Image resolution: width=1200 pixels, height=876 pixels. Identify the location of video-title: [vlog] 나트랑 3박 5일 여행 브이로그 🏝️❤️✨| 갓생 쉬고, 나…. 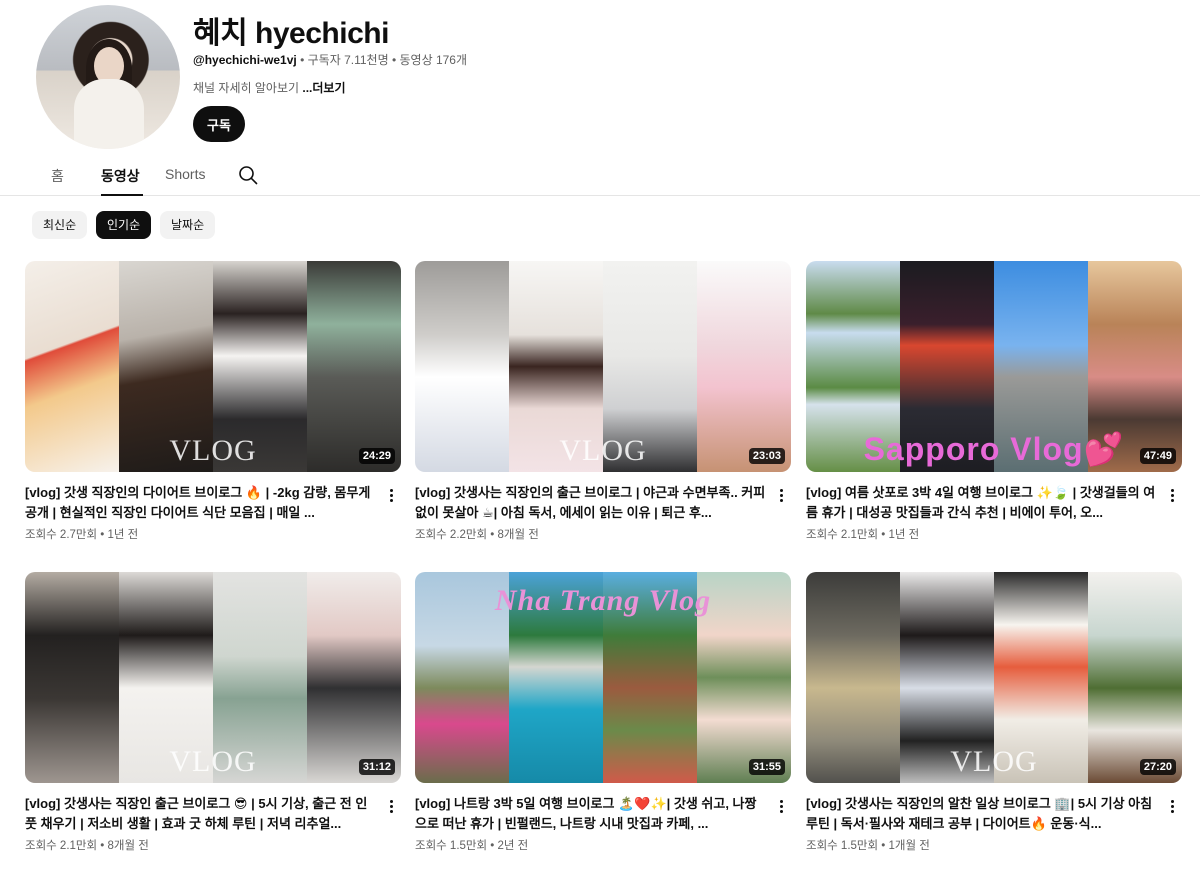
(591, 814).